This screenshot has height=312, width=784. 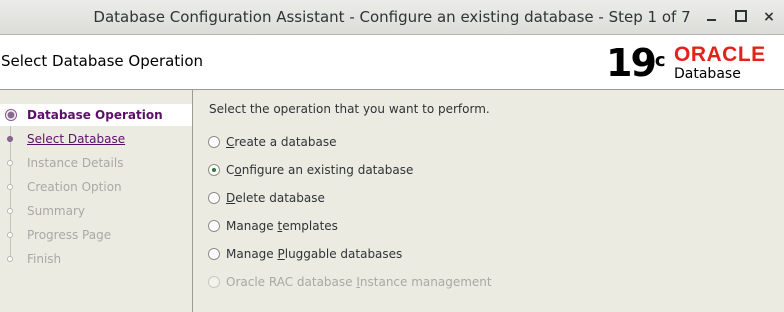 I want to click on step-label: Creation Option, so click(x=74, y=187).